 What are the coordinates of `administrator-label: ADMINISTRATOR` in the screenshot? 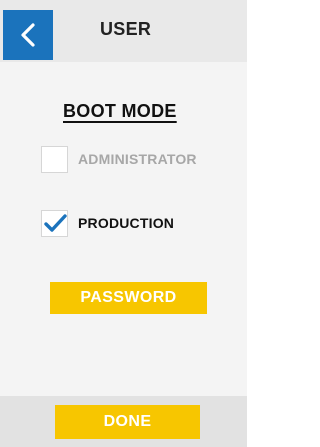 It's located at (137, 159).